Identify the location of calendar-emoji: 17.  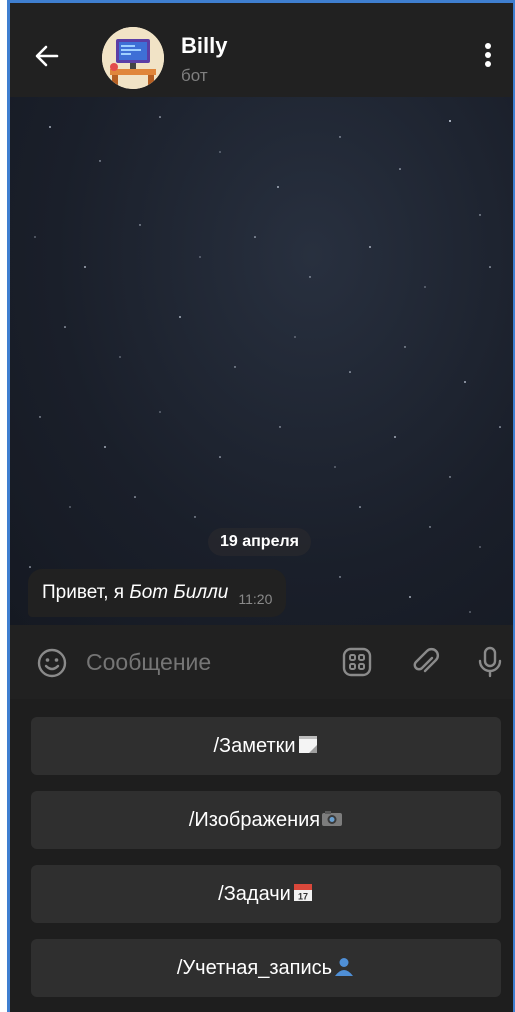
(302, 893).